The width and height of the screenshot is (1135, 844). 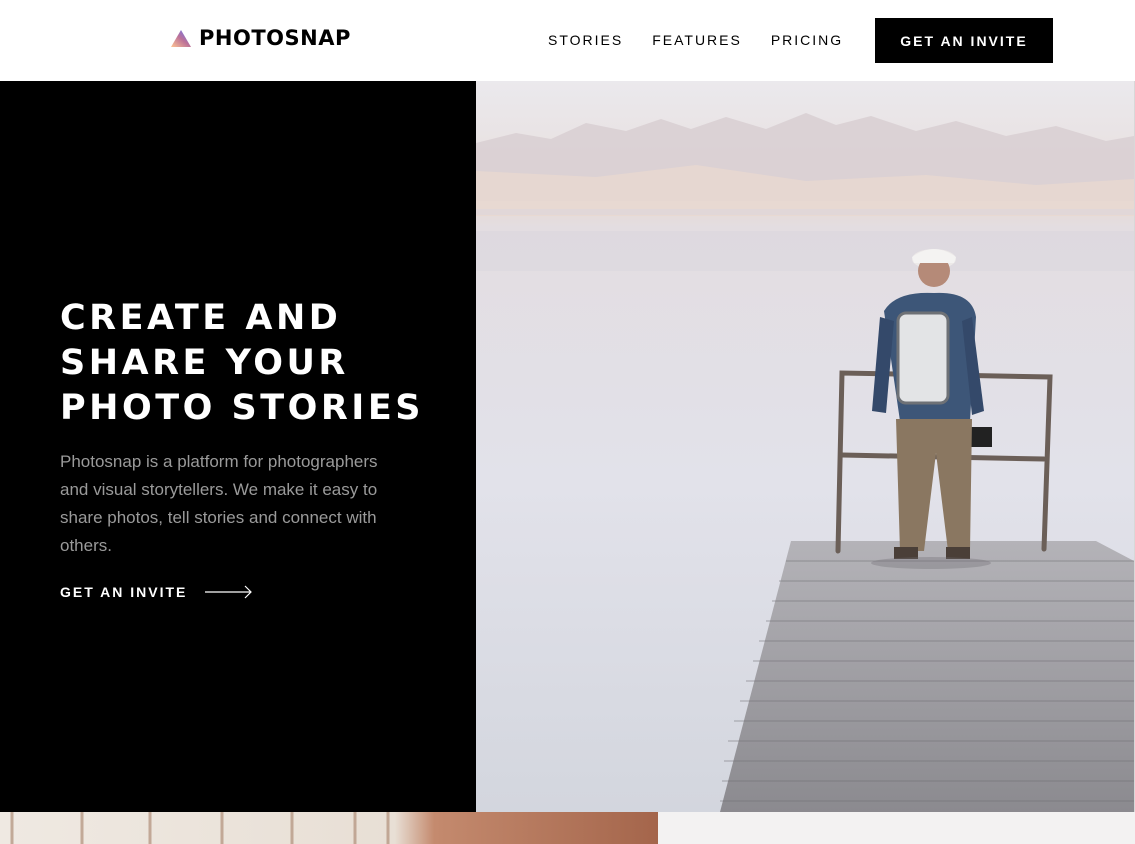 I want to click on brand-logo: PHOTOSNAP, so click(x=261, y=38).